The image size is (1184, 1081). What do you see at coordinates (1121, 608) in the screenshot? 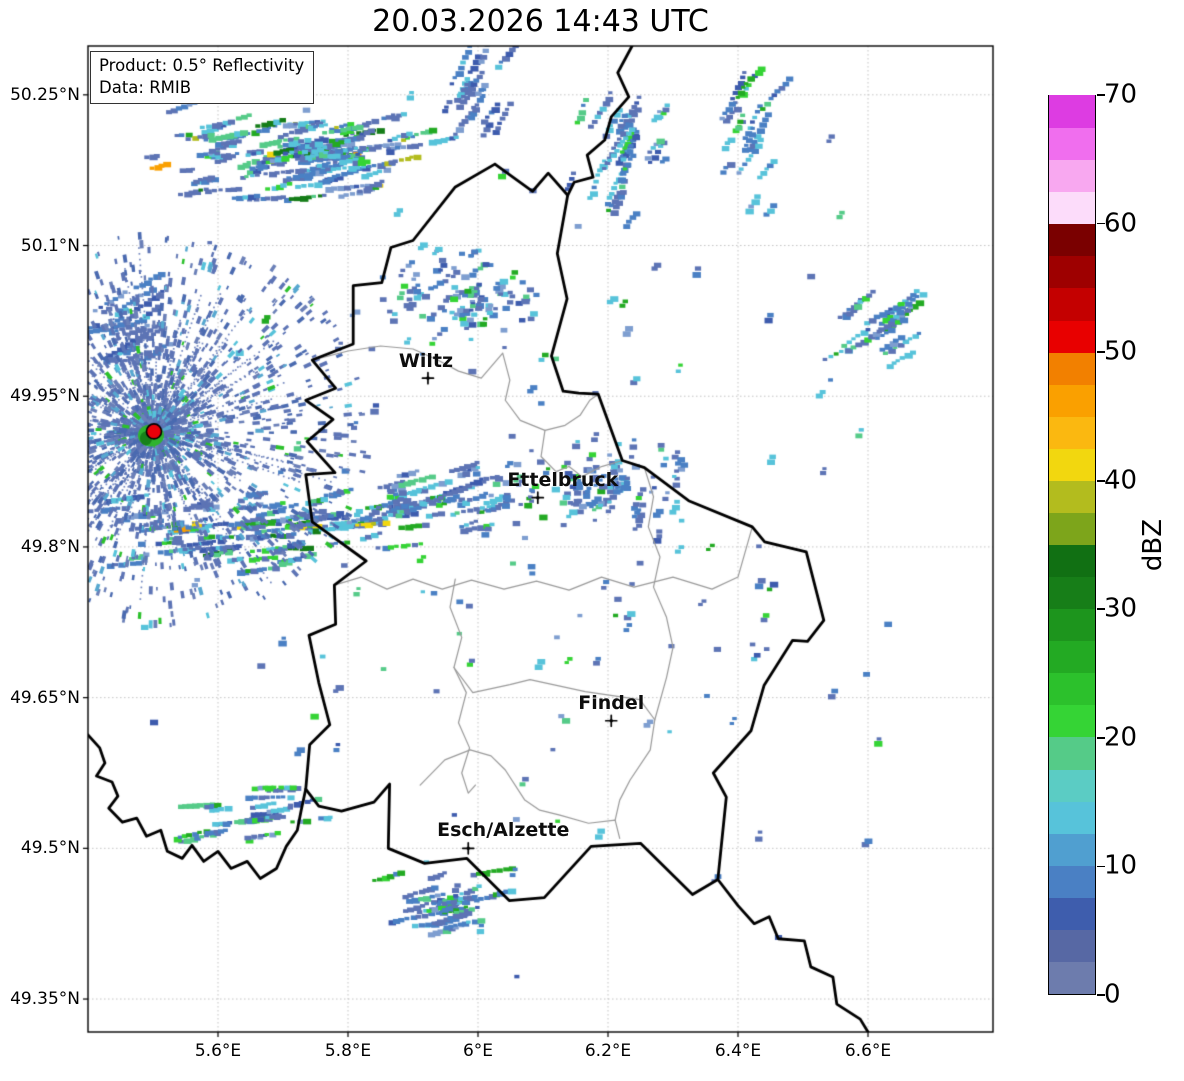
I see `colorbar-tick-label: 30` at bounding box center [1121, 608].